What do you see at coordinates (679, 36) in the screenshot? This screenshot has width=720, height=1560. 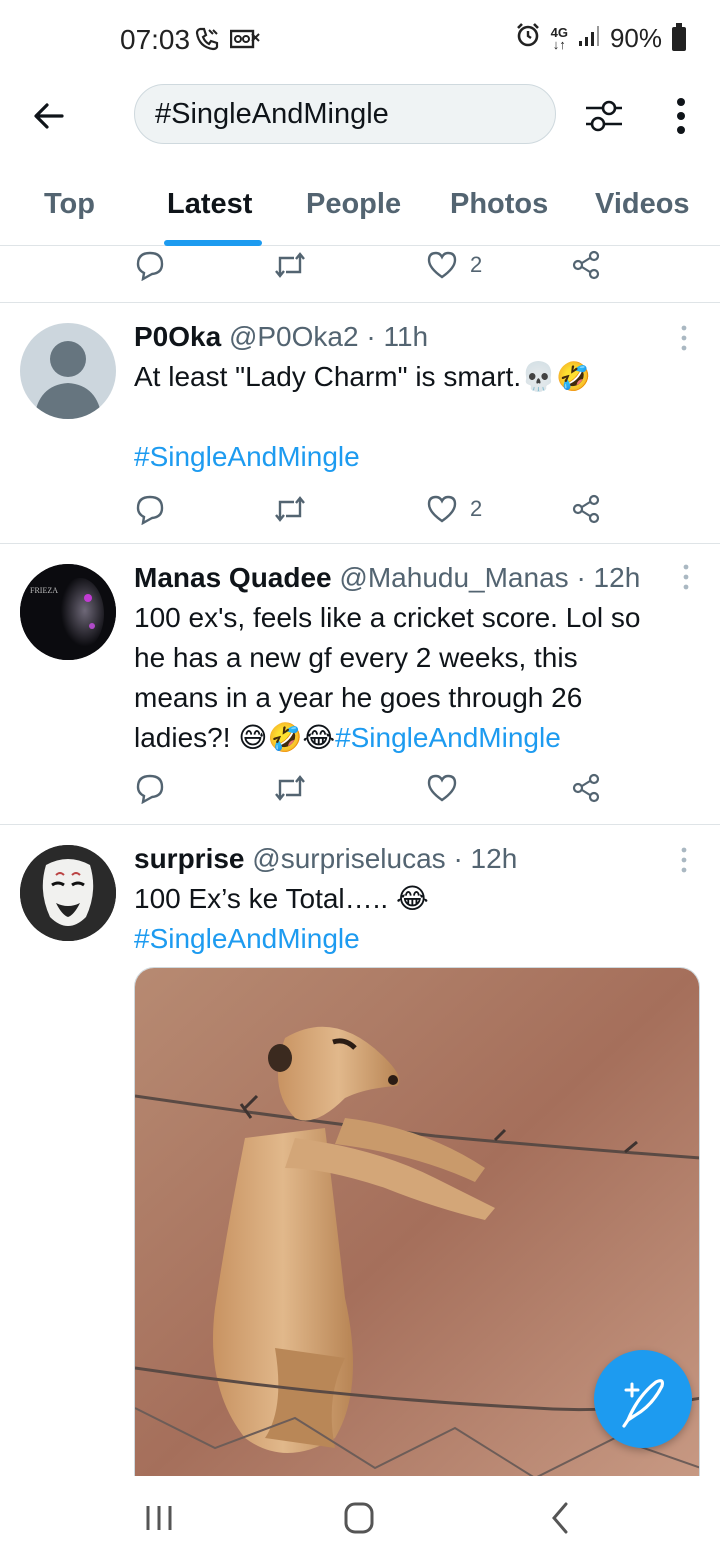 I see `battery-icon` at bounding box center [679, 36].